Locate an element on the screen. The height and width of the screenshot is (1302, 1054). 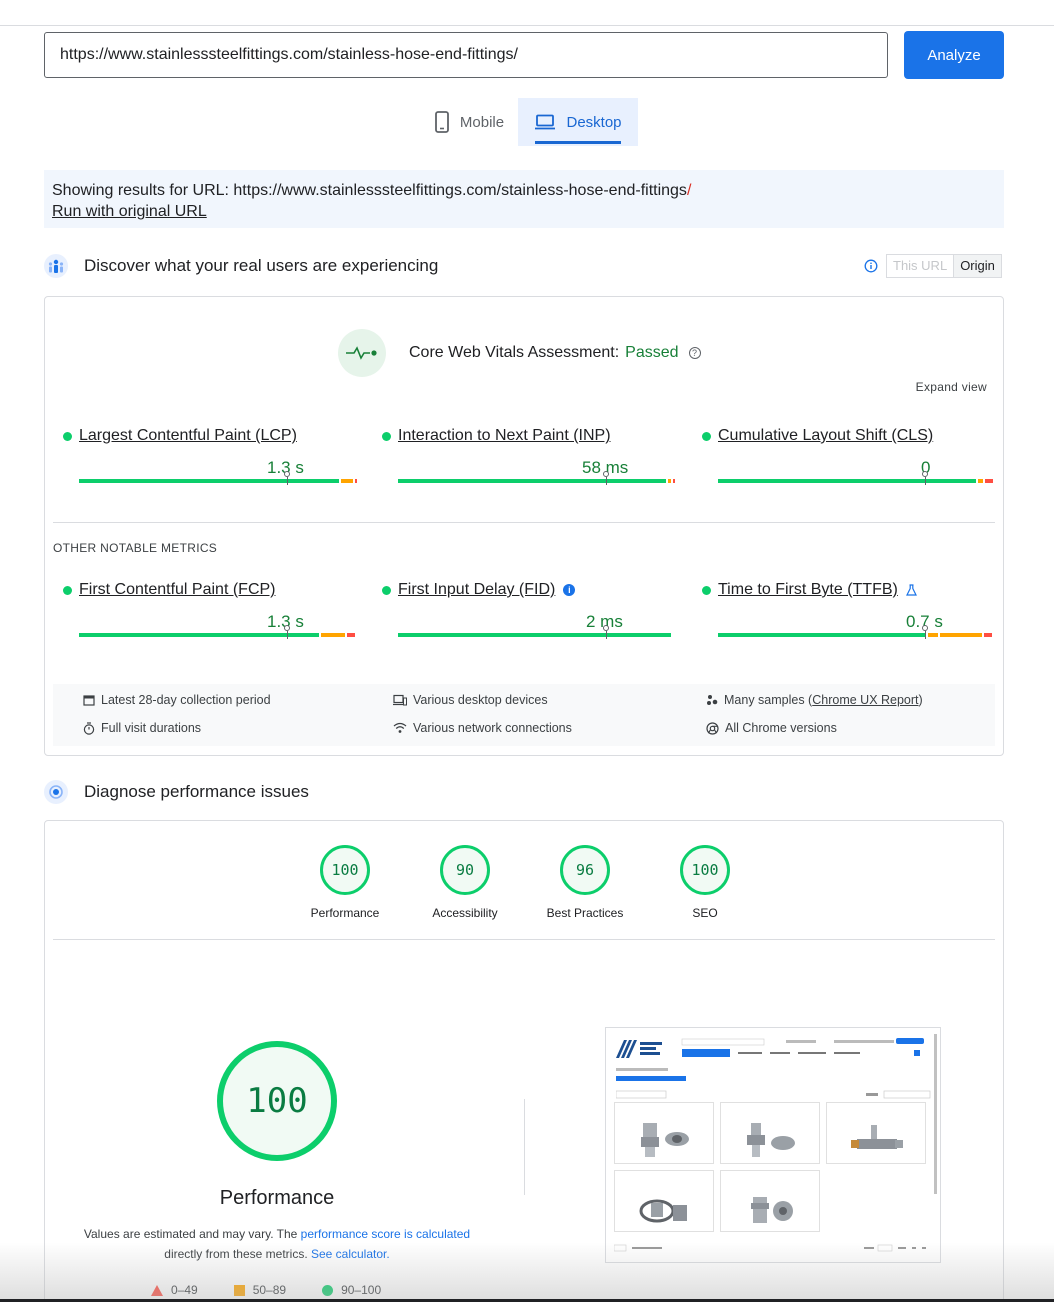
metric-inp-link: Interaction to Next Paint (INP) is located at coordinates (504, 436).